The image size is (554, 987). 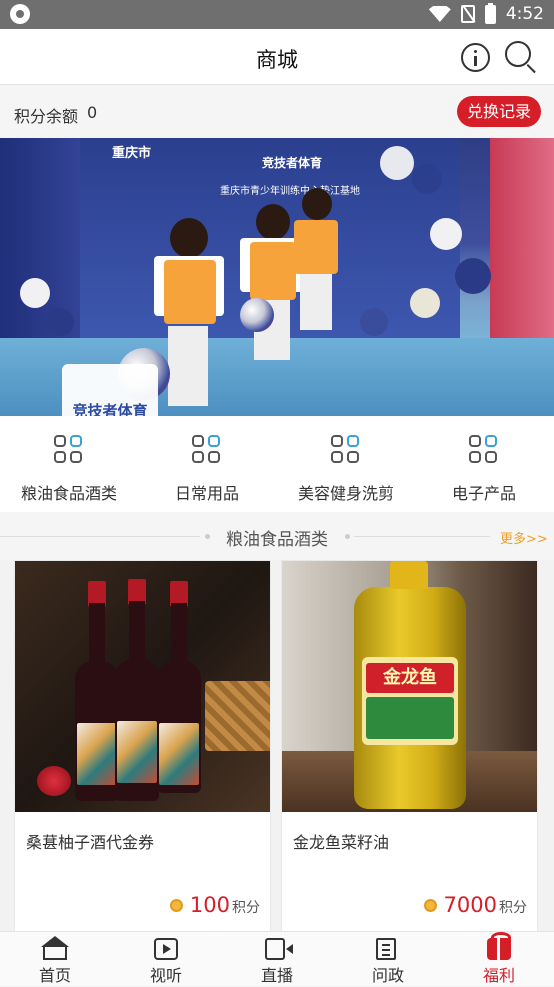 What do you see at coordinates (277, 57) in the screenshot?
I see `app-header: 商城` at bounding box center [277, 57].